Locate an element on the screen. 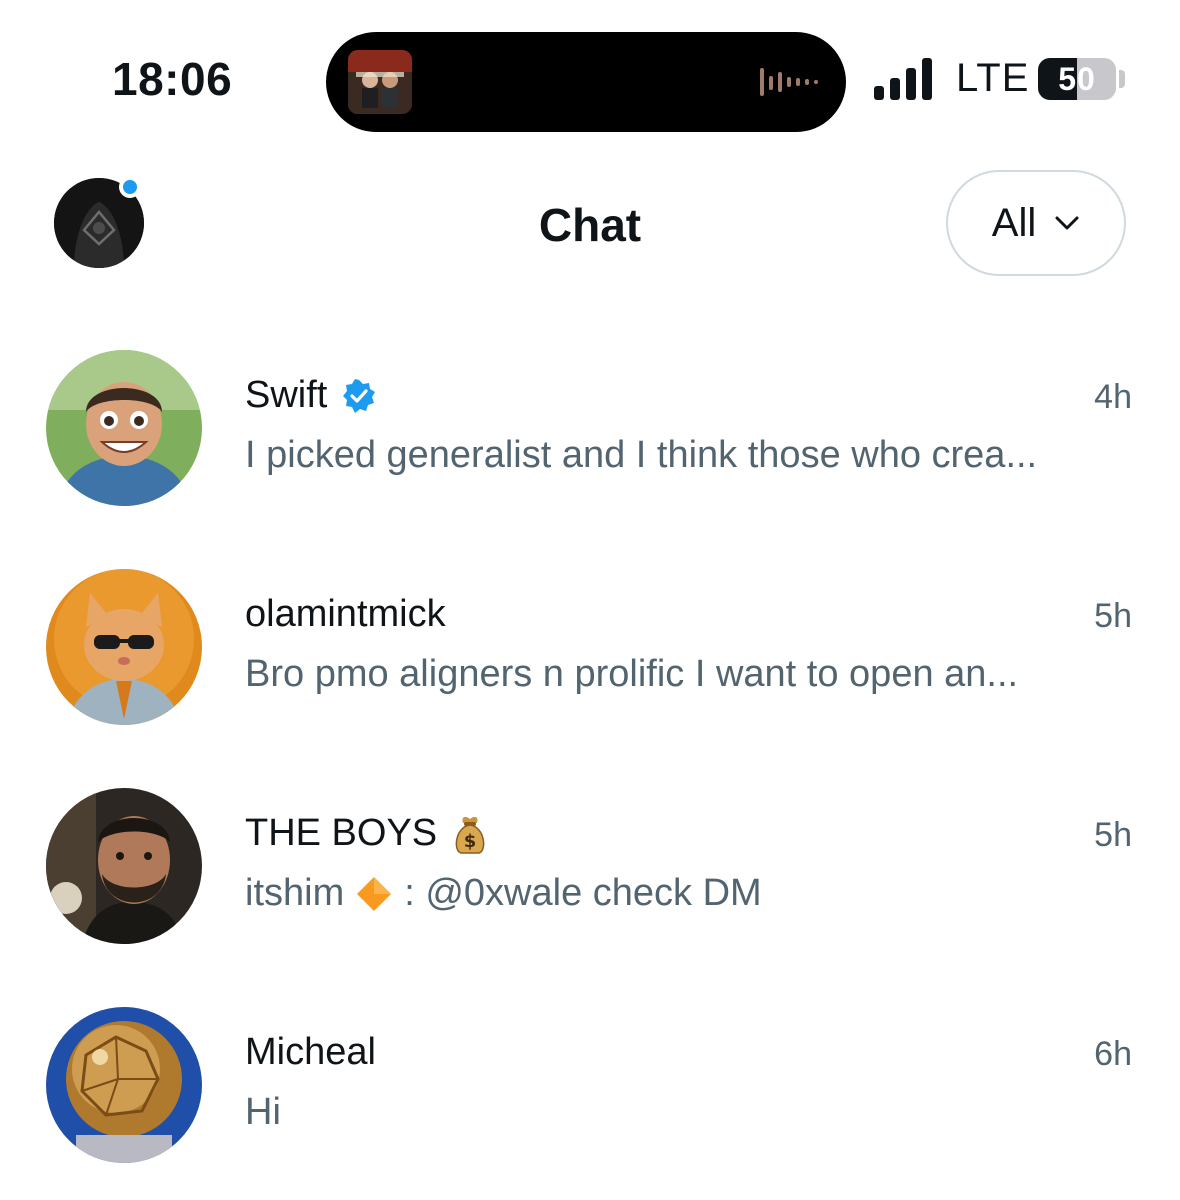 The image size is (1180, 1200). battery-percent: 50 is located at coordinates (1077, 78).